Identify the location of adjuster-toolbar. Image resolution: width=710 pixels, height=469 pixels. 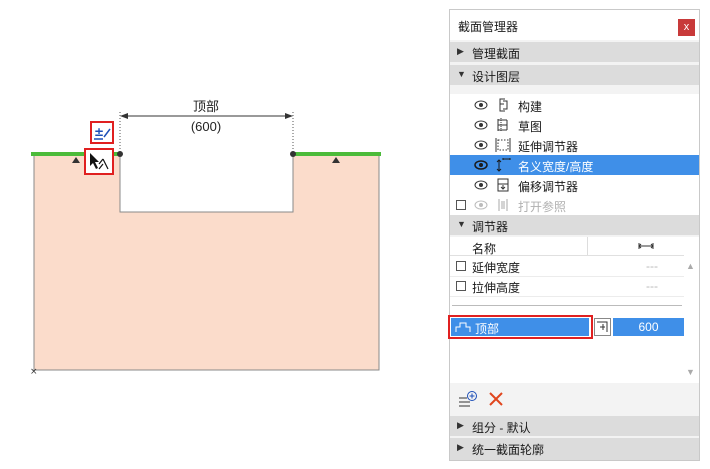
(574, 399).